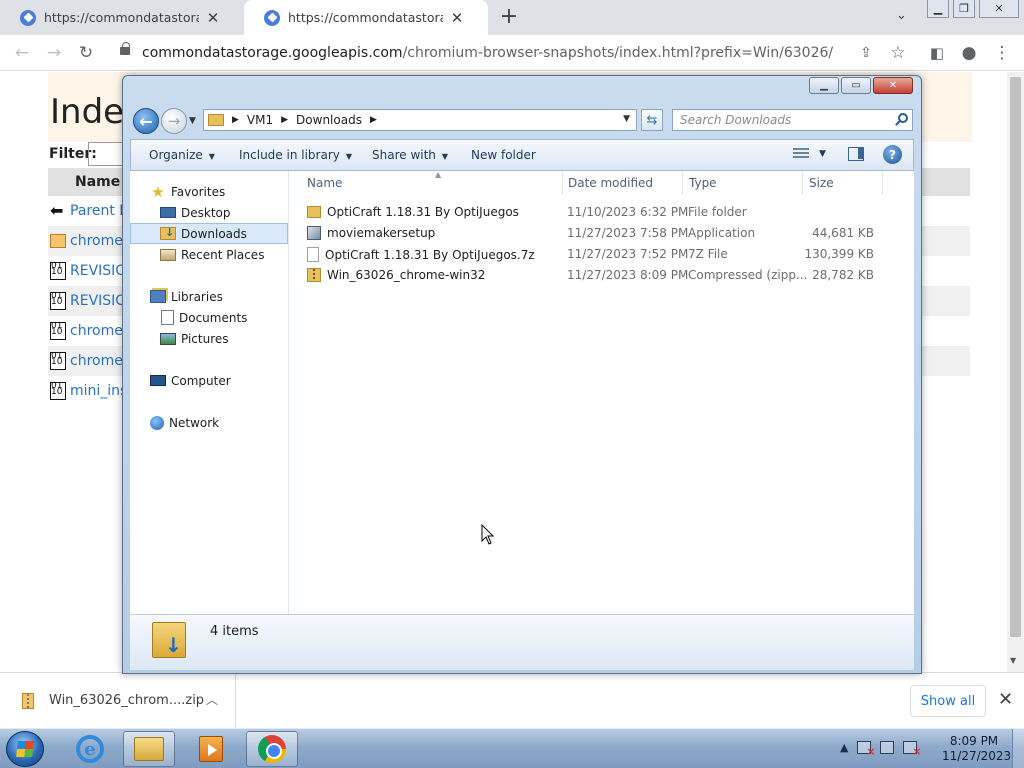 The image size is (1024, 768). Describe the element at coordinates (90, 749) in the screenshot. I see `internet-explorer-taskbar-button: e` at that location.